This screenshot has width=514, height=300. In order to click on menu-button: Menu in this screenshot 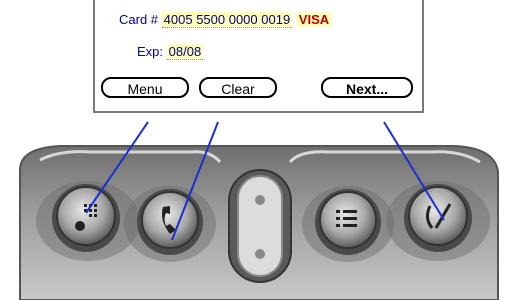, I will do `click(145, 87)`.